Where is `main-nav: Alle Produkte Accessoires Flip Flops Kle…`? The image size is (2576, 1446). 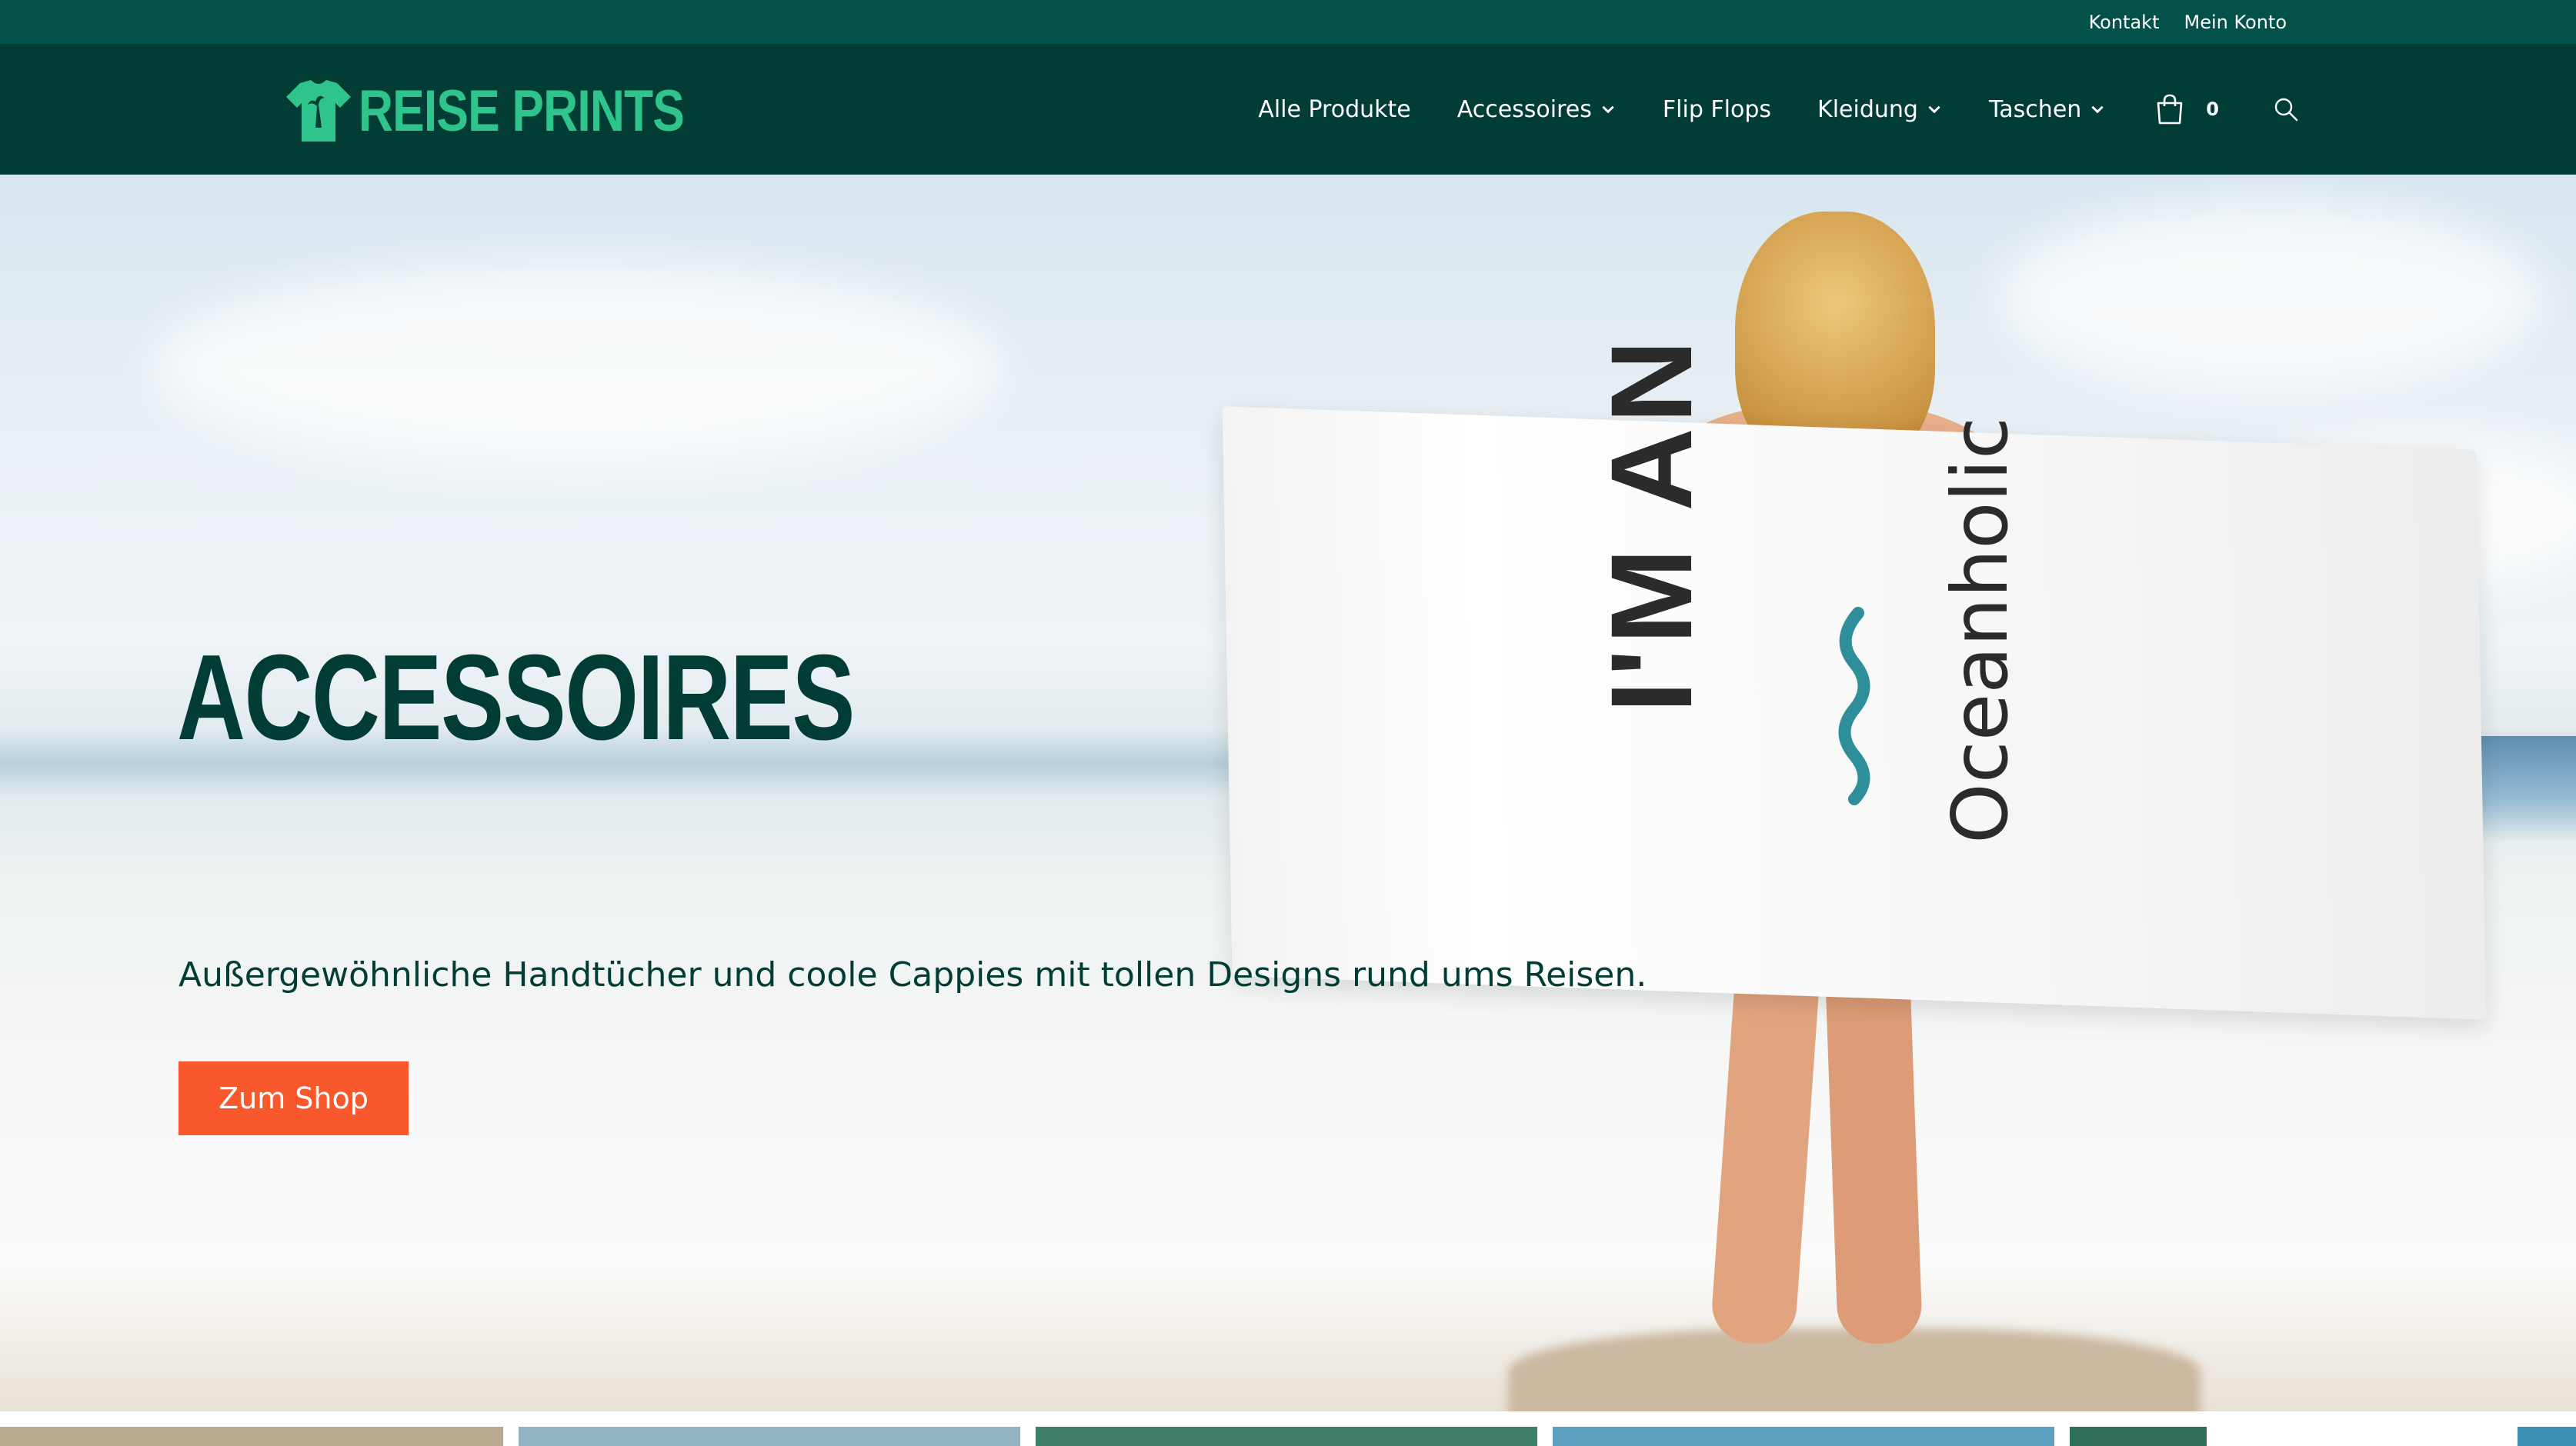 main-nav: Alle Produkte Accessoires Flip Flops Kle… is located at coordinates (1755, 109).